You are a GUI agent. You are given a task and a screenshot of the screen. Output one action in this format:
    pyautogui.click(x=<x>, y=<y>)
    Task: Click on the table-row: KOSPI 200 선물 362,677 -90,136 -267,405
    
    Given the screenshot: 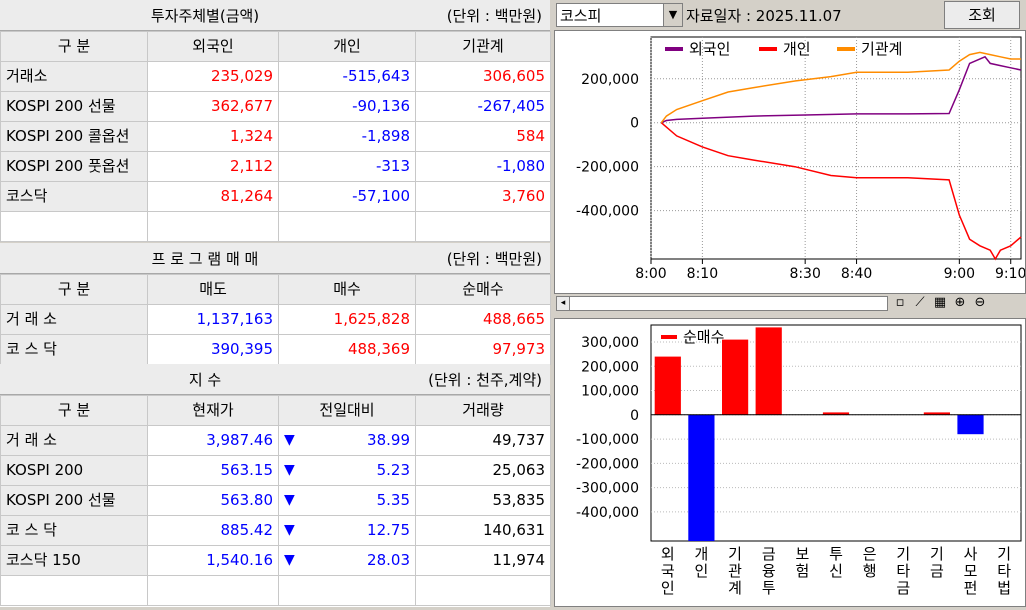 What is the action you would take?
    pyautogui.click(x=275, y=106)
    